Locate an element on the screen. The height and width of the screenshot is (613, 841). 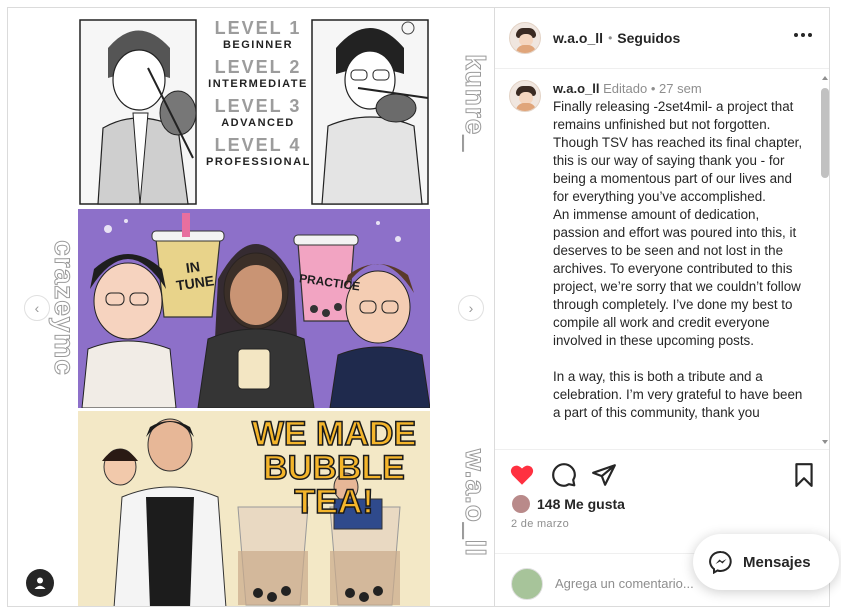
scroll-down-icon is located at coordinates (825, 442).